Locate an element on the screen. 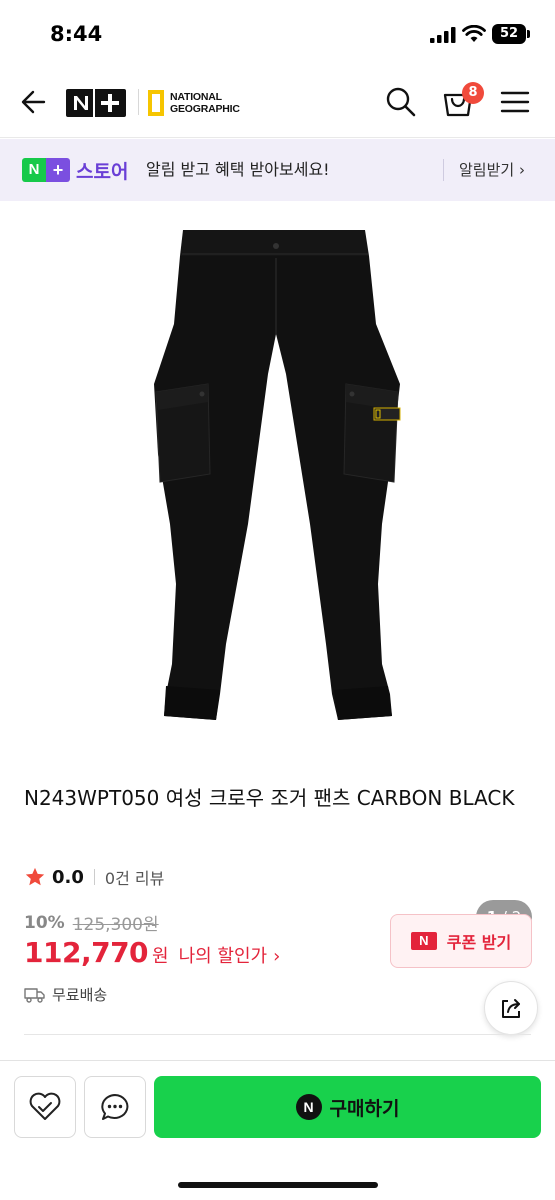 The height and width of the screenshot is (1200, 555). star-icon is located at coordinates (35, 876).